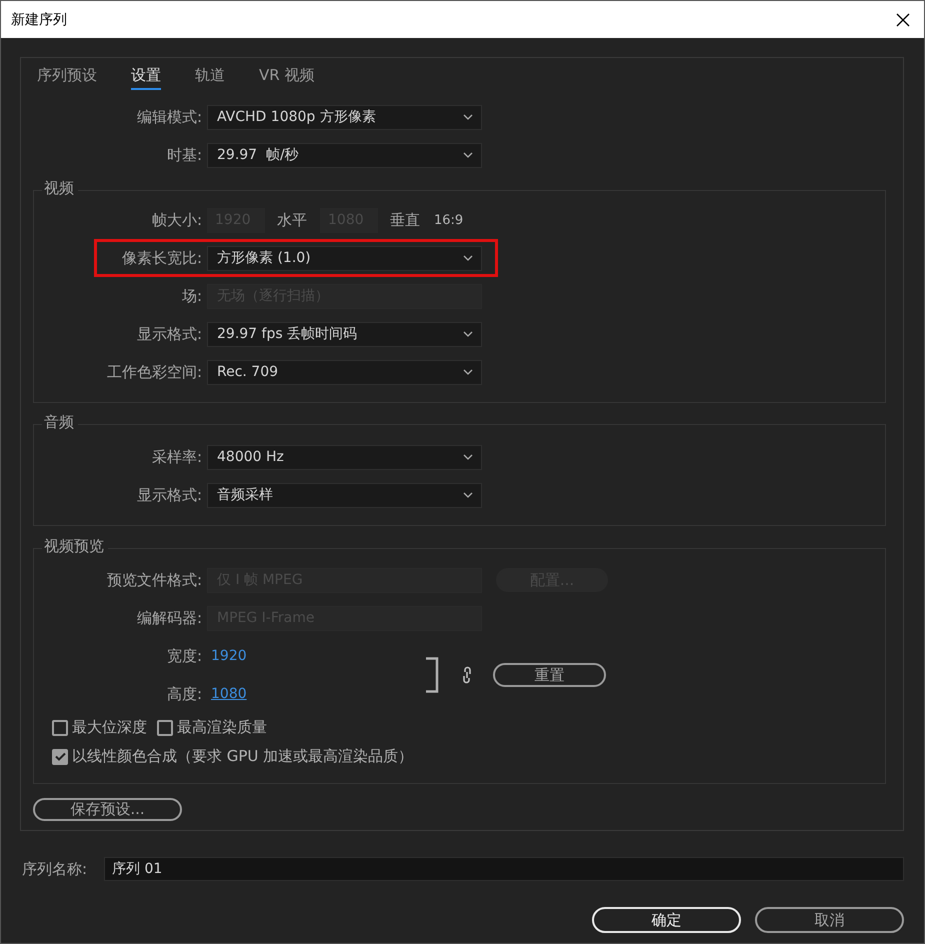  What do you see at coordinates (666, 920) in the screenshot?
I see `dialog-button: 确定` at bounding box center [666, 920].